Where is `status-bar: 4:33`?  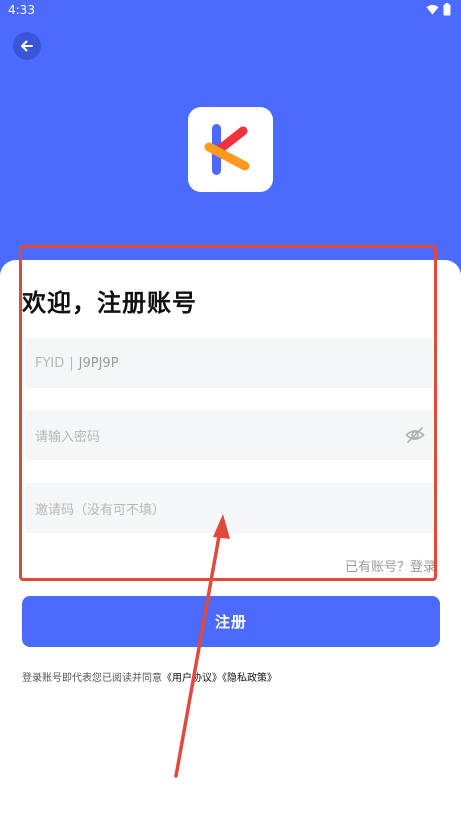 status-bar: 4:33 is located at coordinates (230, 11).